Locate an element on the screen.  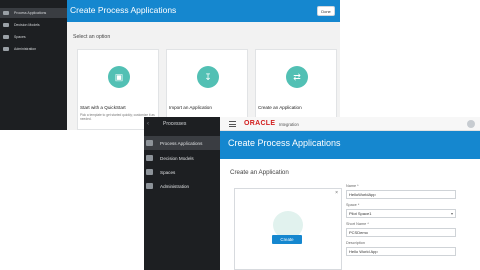
close-icon: × is located at coordinates (336, 193).